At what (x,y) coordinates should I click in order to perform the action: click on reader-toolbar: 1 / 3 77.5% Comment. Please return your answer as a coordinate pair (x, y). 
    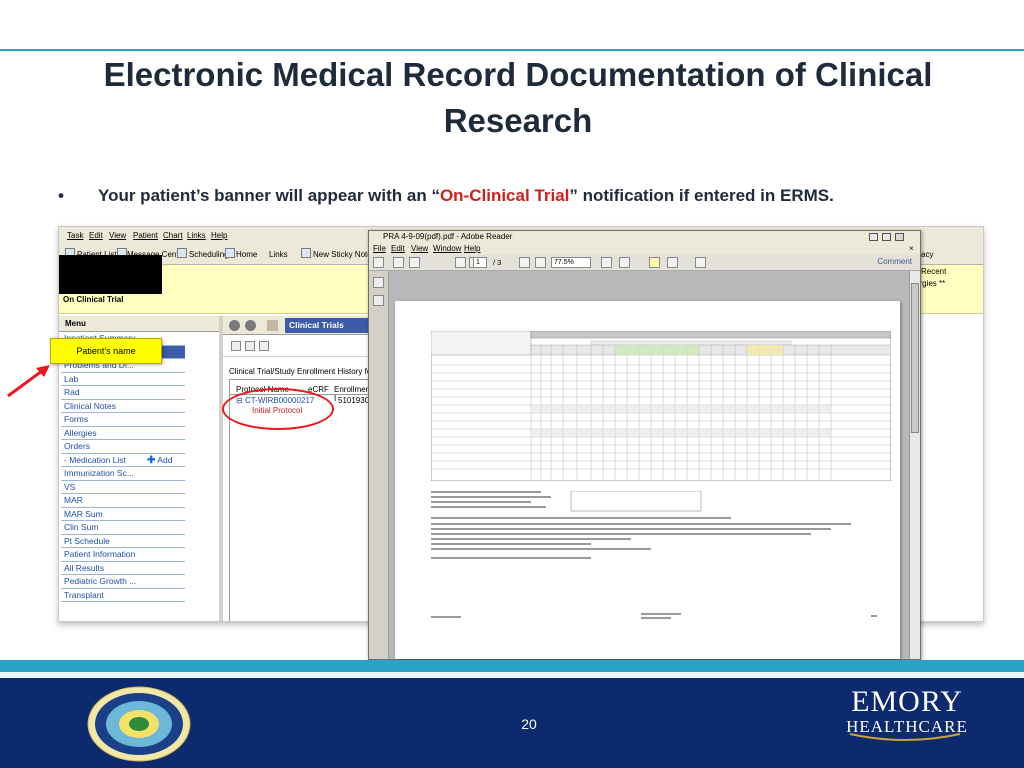
    Looking at the image, I should click on (644, 262).